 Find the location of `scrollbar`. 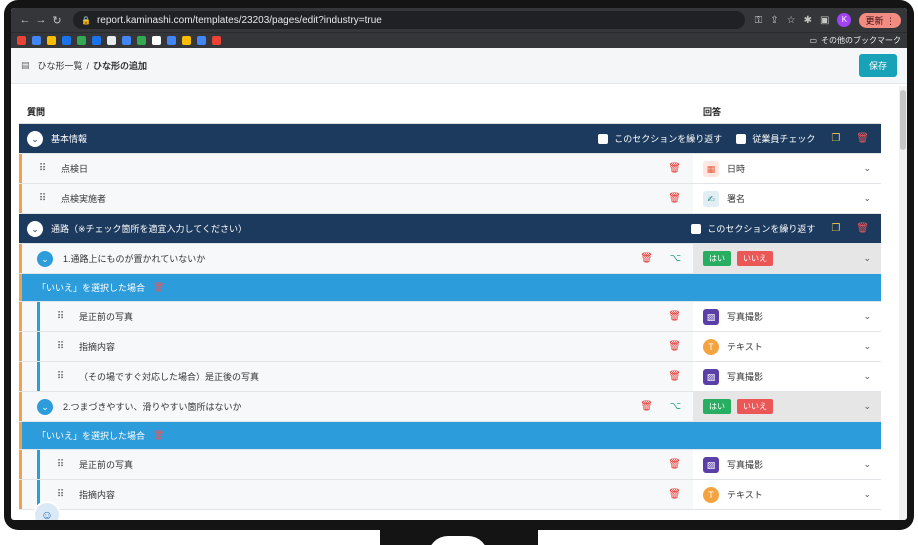

scrollbar is located at coordinates (903, 303).